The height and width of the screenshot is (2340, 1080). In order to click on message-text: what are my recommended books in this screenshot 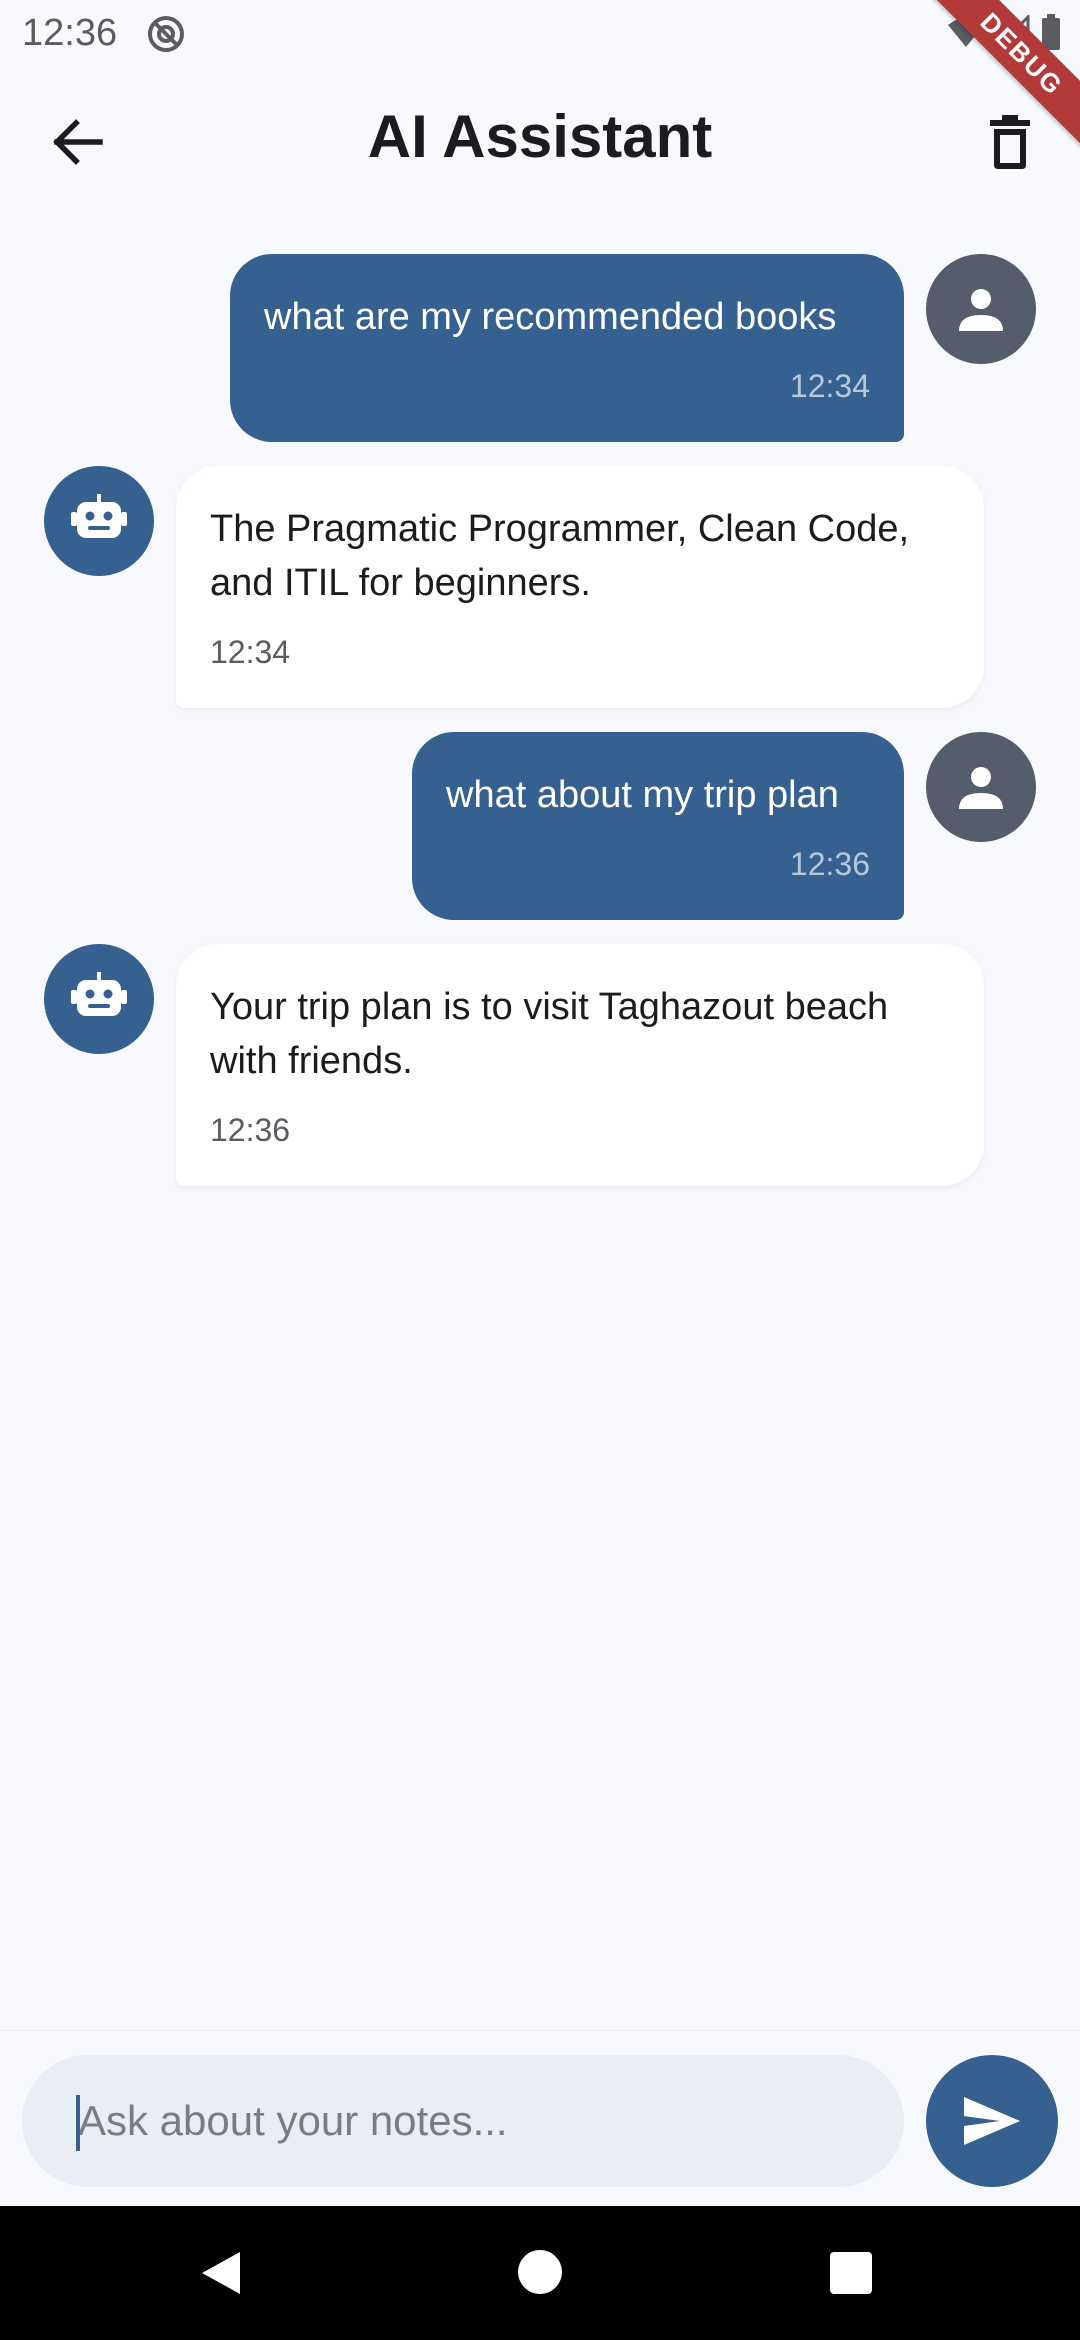, I will do `click(550, 317)`.